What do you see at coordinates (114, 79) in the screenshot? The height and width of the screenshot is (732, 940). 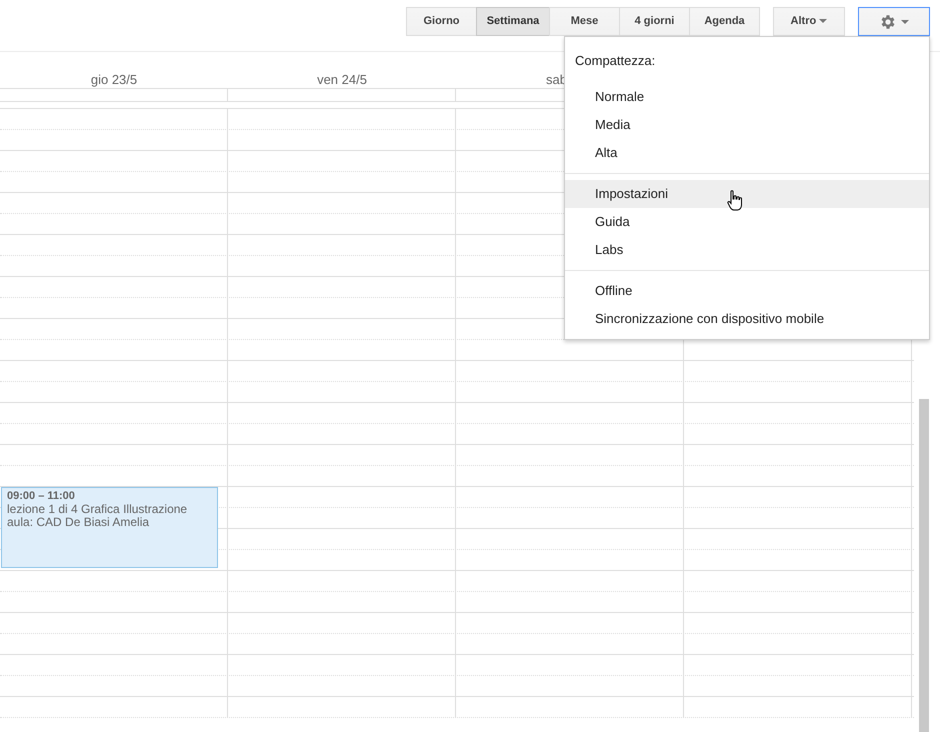 I see `day-header: gio 23/5` at bounding box center [114, 79].